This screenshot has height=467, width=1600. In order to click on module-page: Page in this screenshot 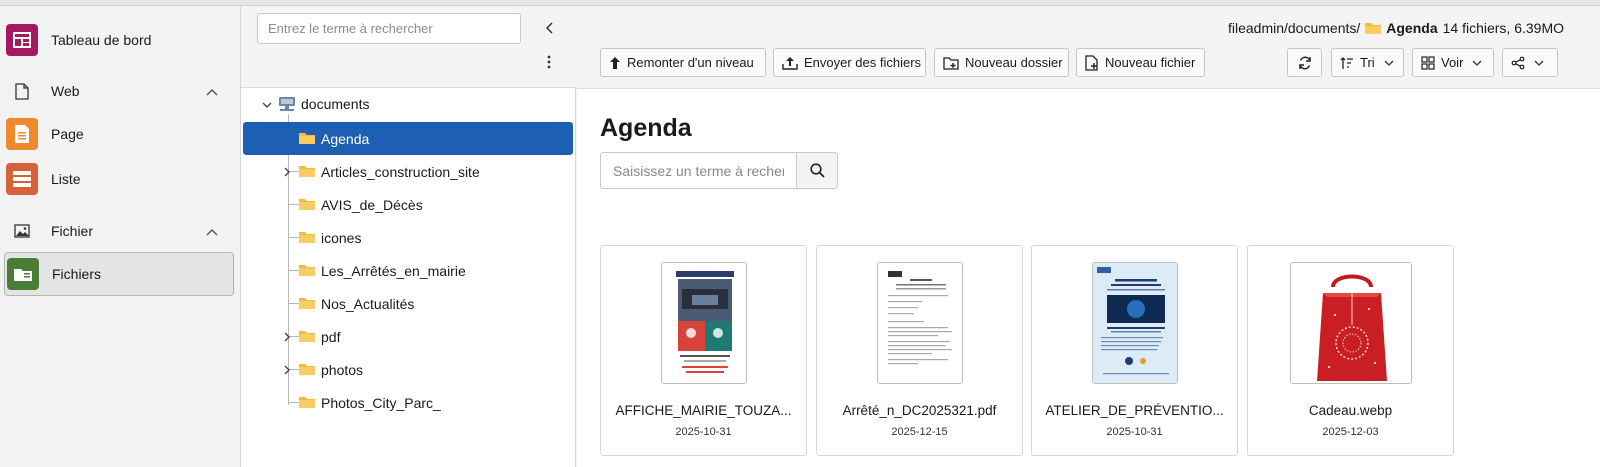, I will do `click(119, 134)`.